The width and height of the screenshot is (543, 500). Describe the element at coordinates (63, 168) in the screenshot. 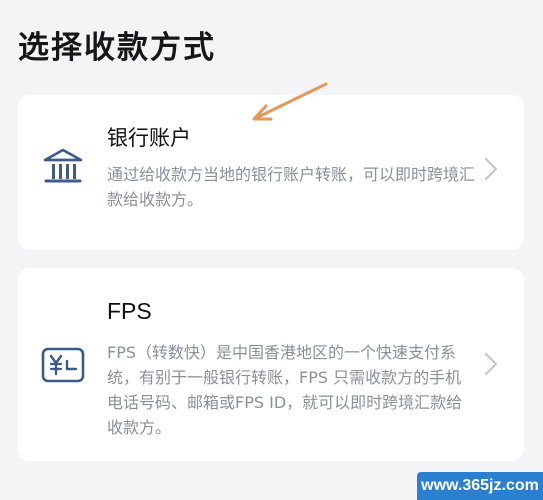

I see `bank-icon` at that location.